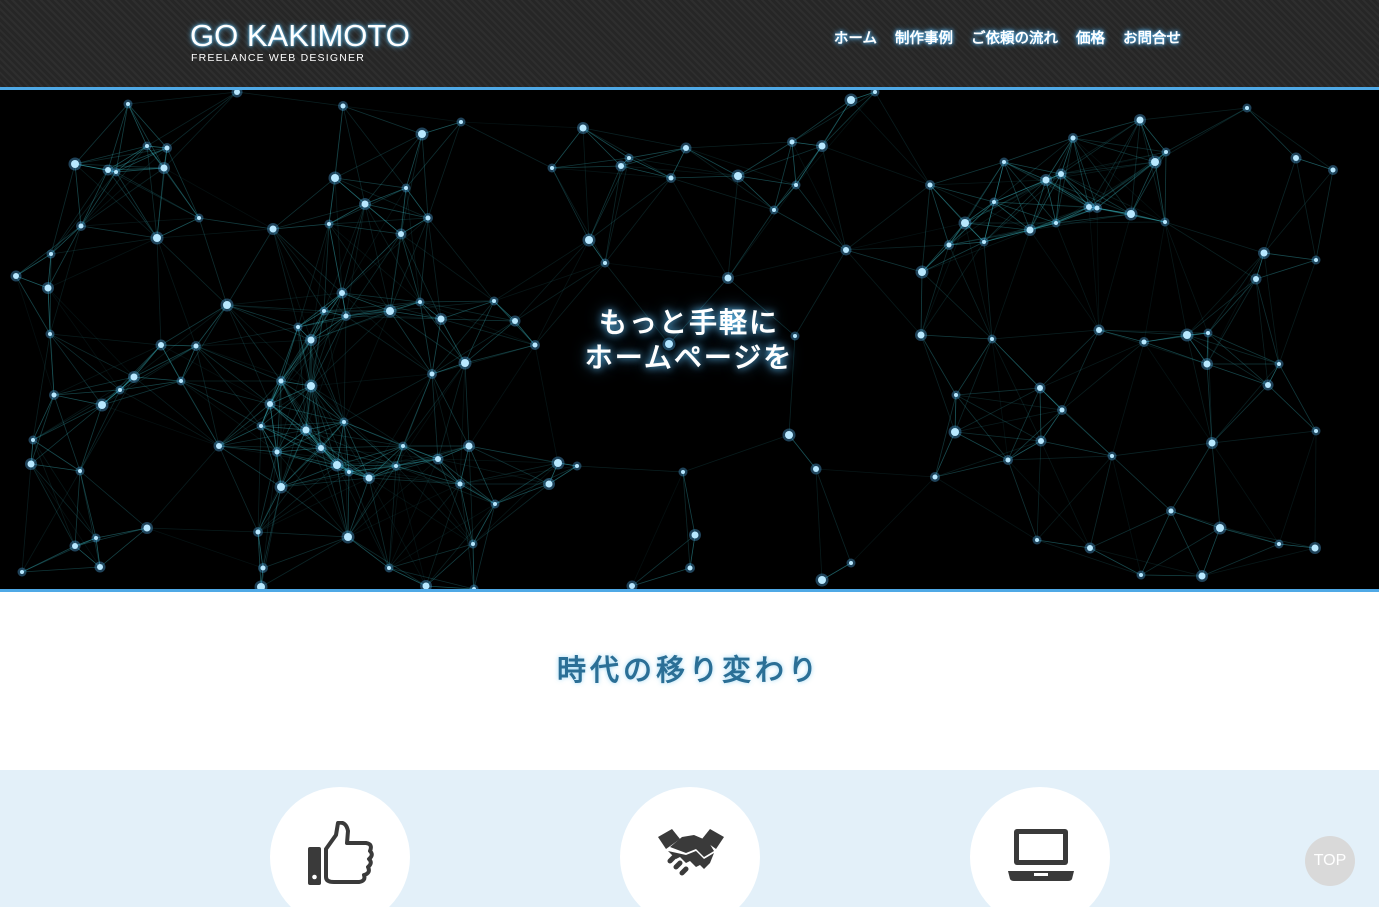 The height and width of the screenshot is (907, 1379). Describe the element at coordinates (688, 670) in the screenshot. I see `section-title: 時代の移り変わり` at that location.